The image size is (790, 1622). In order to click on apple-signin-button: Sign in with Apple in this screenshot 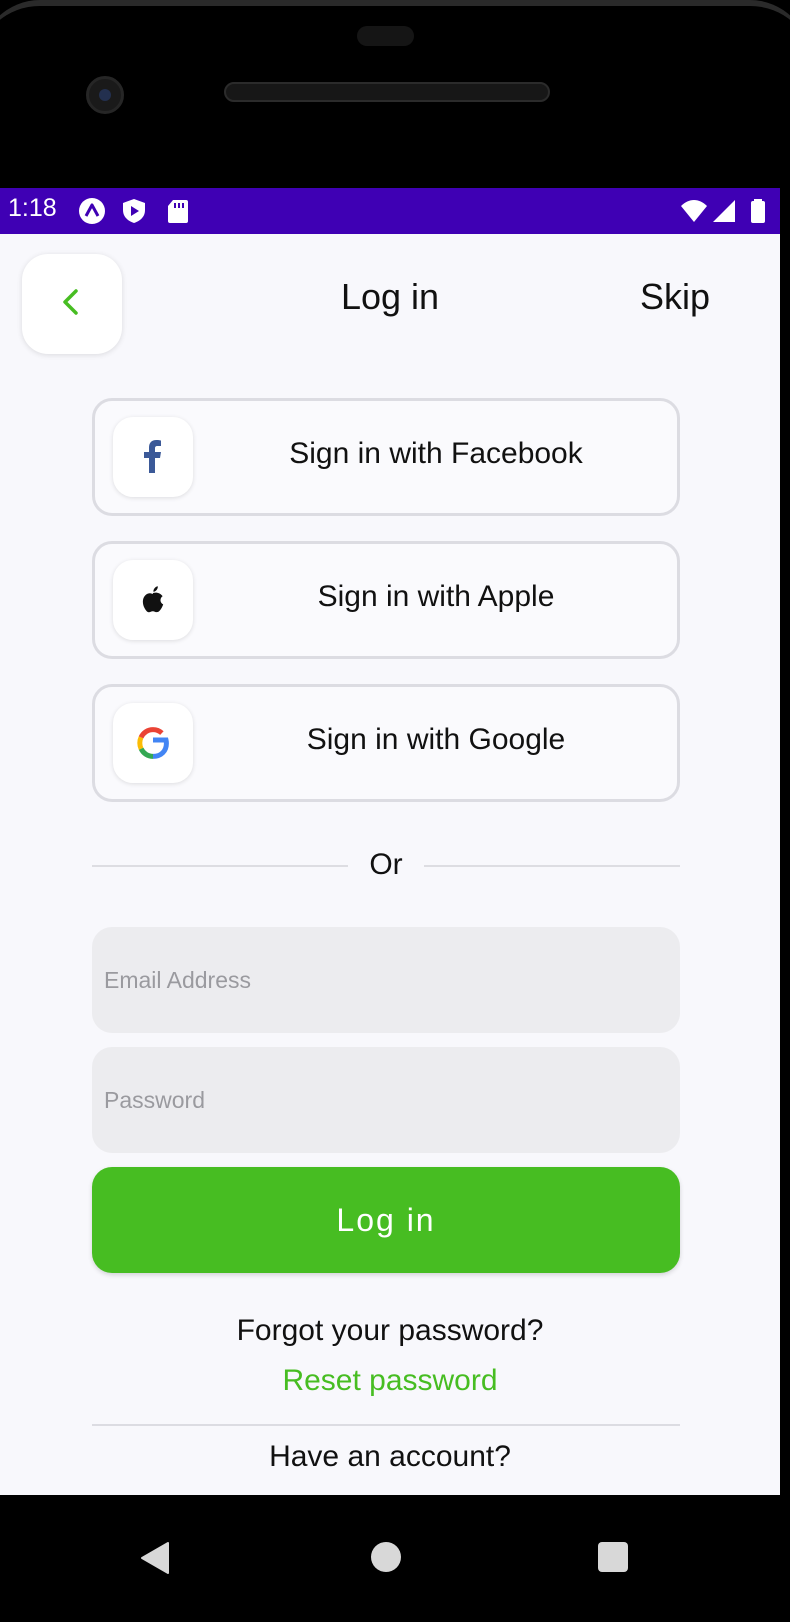, I will do `click(386, 600)`.